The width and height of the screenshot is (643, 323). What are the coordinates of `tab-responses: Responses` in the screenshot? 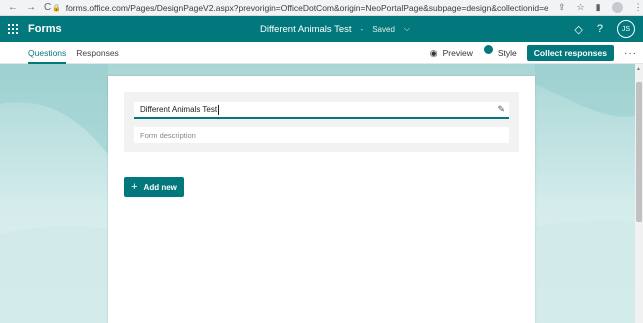 It's located at (97, 53).